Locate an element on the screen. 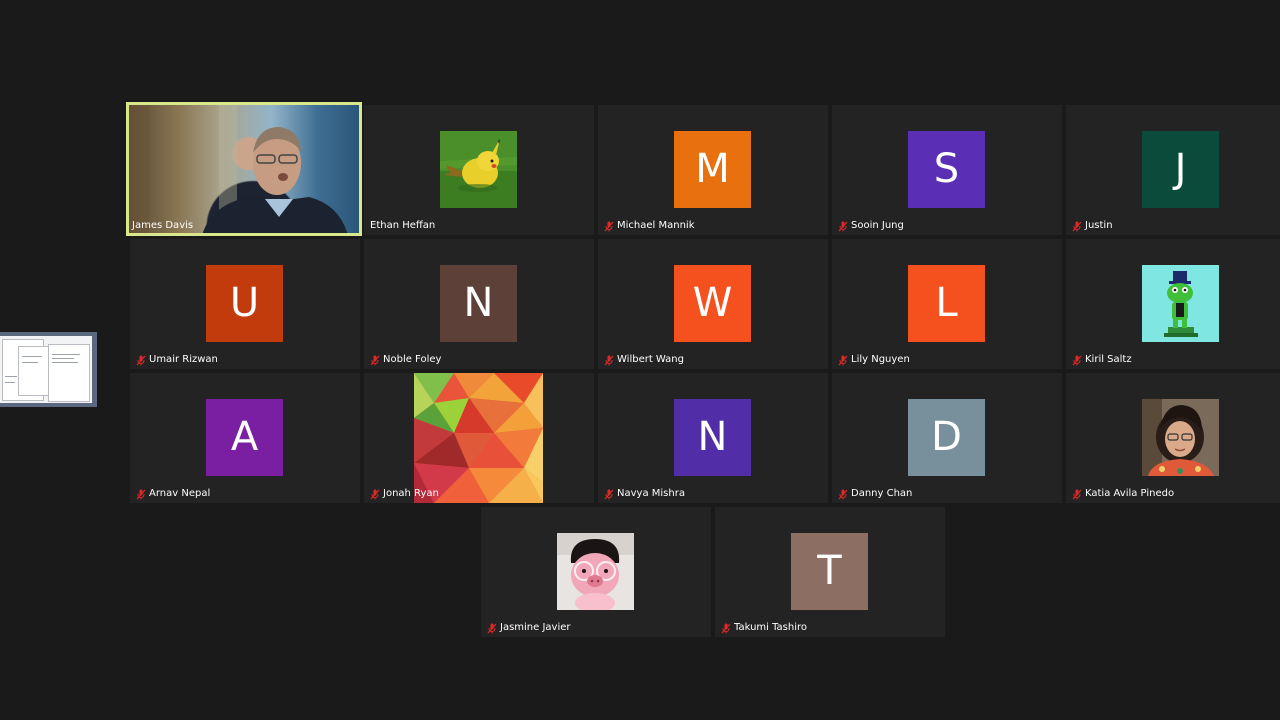 The image size is (1280, 720). participant-tile-navya-mishra: N Navya Mishra is located at coordinates (713, 438).